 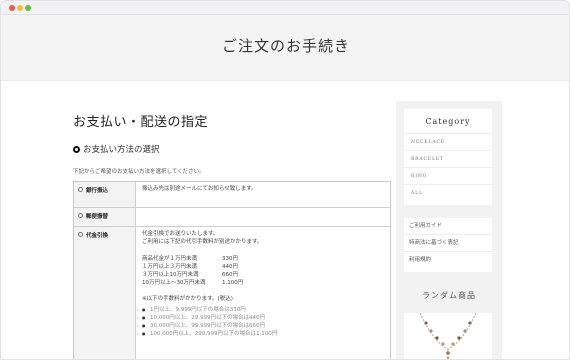 I want to click on category-bracelet: BRACELET, so click(x=448, y=158).